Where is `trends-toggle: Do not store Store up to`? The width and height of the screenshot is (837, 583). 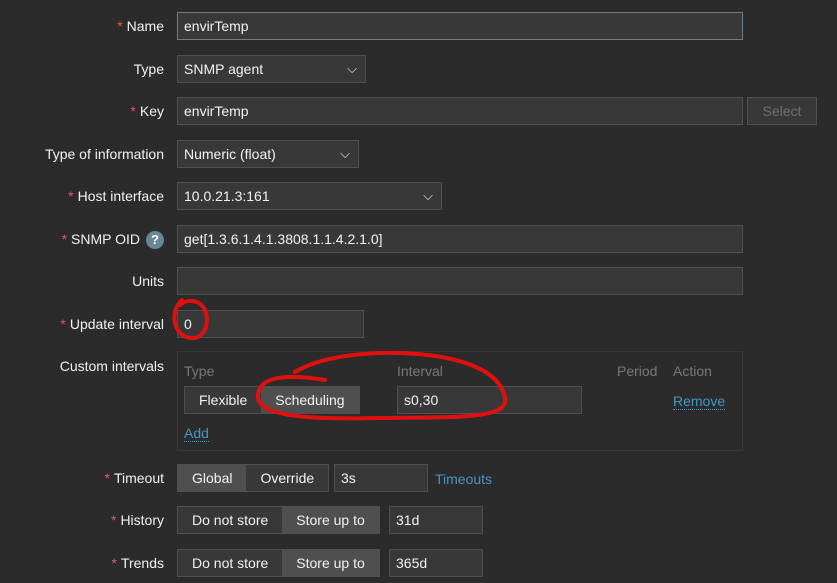 trends-toggle: Do not store Store up to is located at coordinates (278, 563).